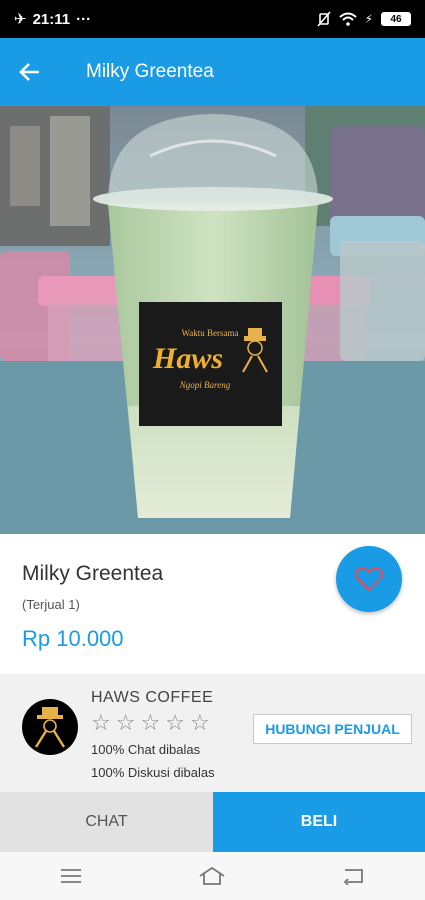 This screenshot has width=425, height=900. I want to click on status-left: ✈ 21:11 ···, so click(53, 19).